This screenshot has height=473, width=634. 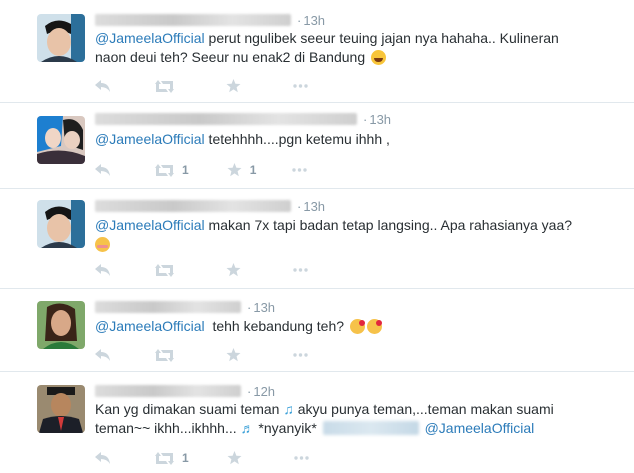 I want to click on tweet-text-line1: Kan yg dimakan suami teman, so click(x=189, y=409).